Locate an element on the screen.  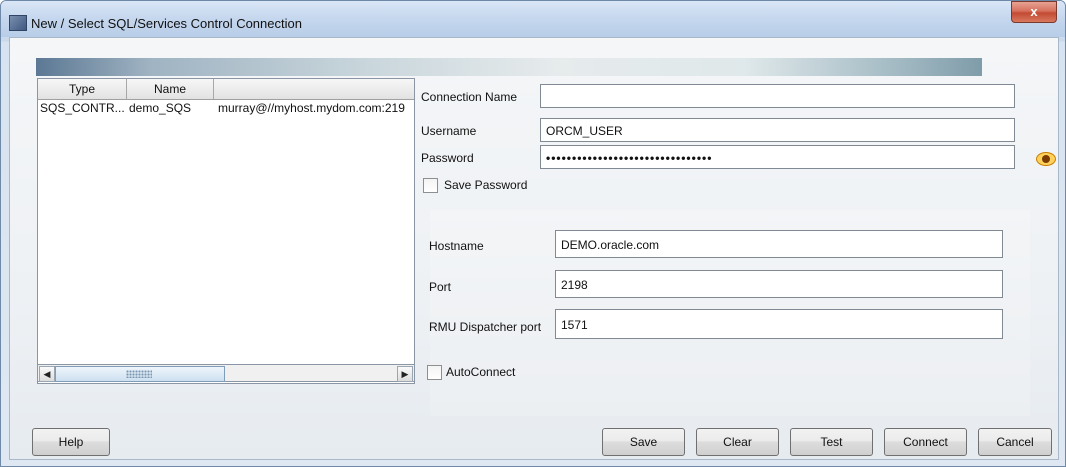
scroll-right-icon: ▶ is located at coordinates (405, 374).